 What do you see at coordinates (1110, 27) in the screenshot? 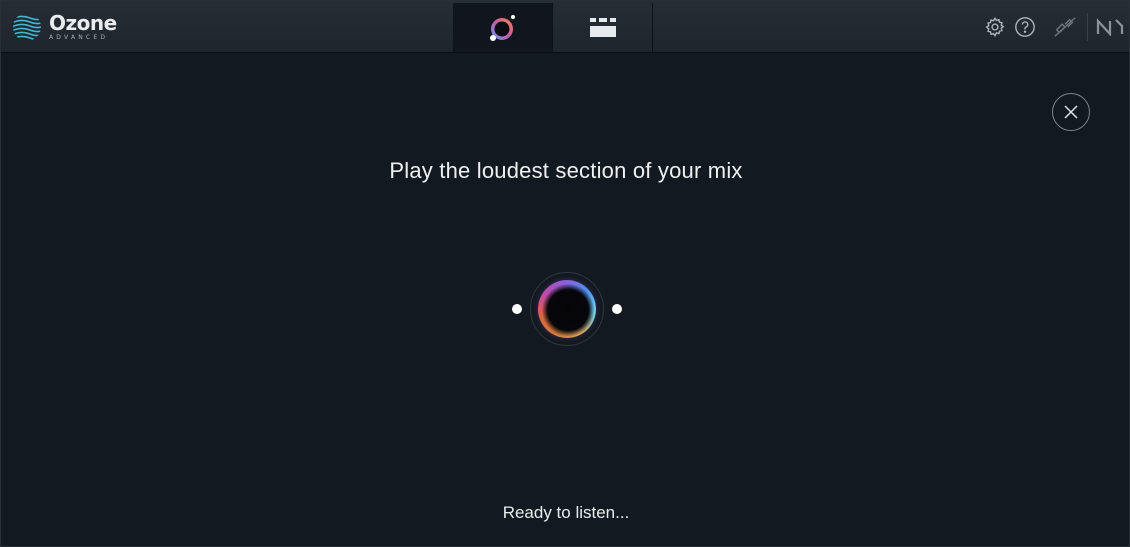
I see `native-instruments-logo-icon` at bounding box center [1110, 27].